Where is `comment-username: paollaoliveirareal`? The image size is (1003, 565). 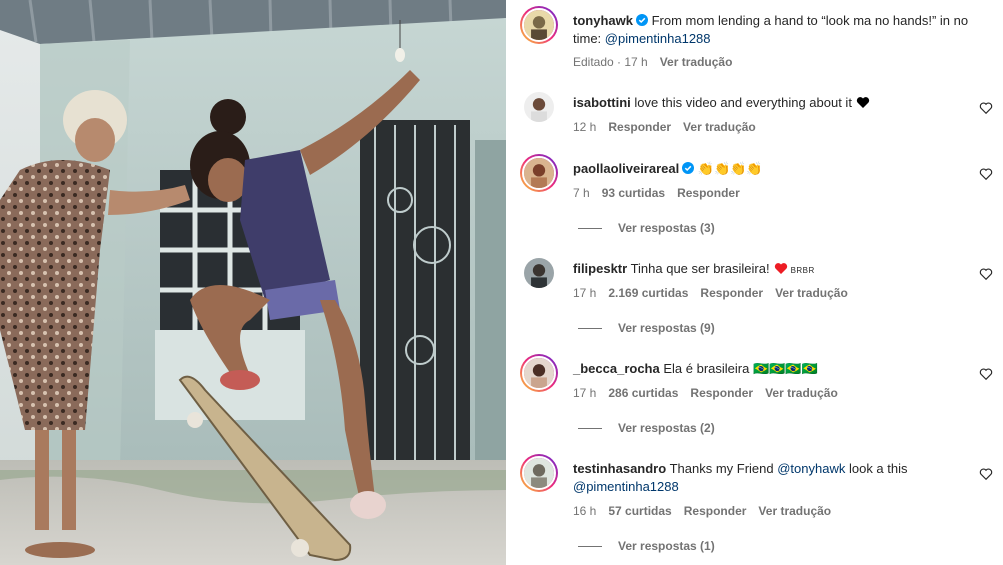 comment-username: paollaoliveirareal is located at coordinates (626, 168).